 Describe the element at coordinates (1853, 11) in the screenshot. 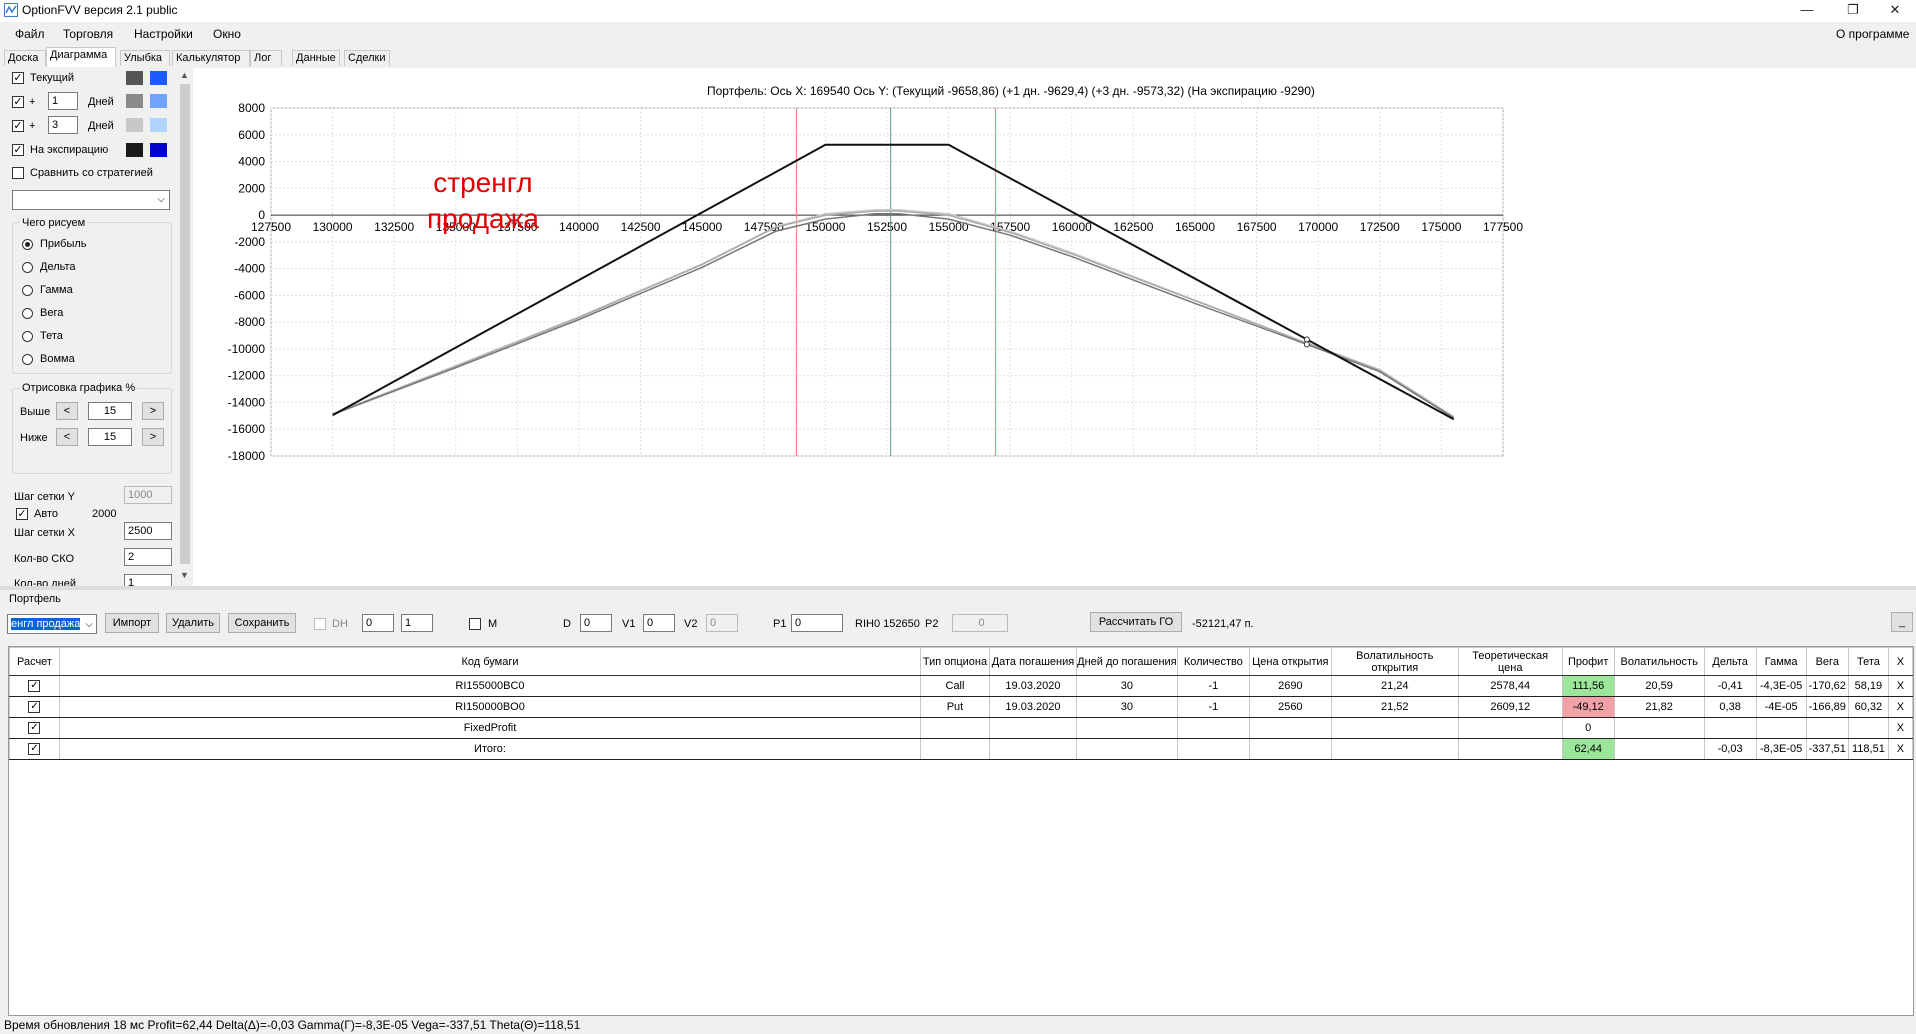

I see `restore-button: ❐` at that location.